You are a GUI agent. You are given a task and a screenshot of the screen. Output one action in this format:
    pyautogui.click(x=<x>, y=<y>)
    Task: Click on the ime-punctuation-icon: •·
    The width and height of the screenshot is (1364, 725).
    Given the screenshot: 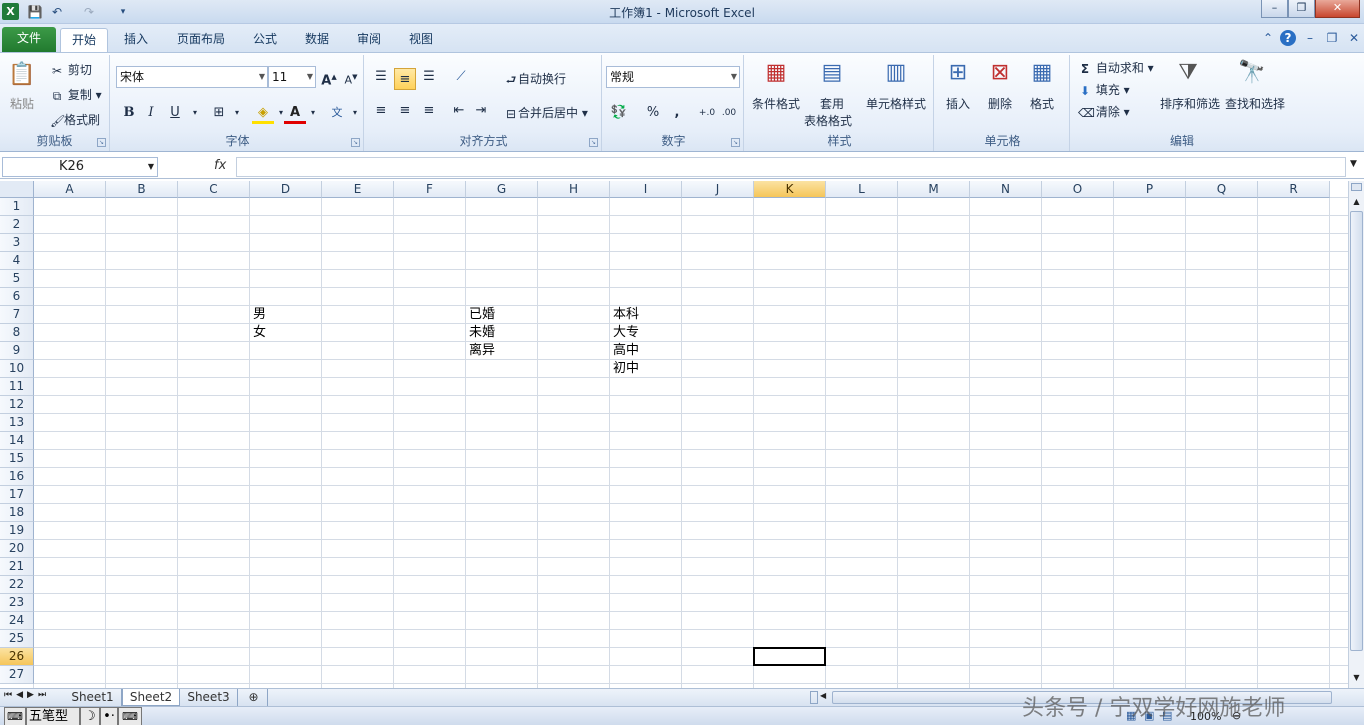 What is the action you would take?
    pyautogui.click(x=109, y=716)
    